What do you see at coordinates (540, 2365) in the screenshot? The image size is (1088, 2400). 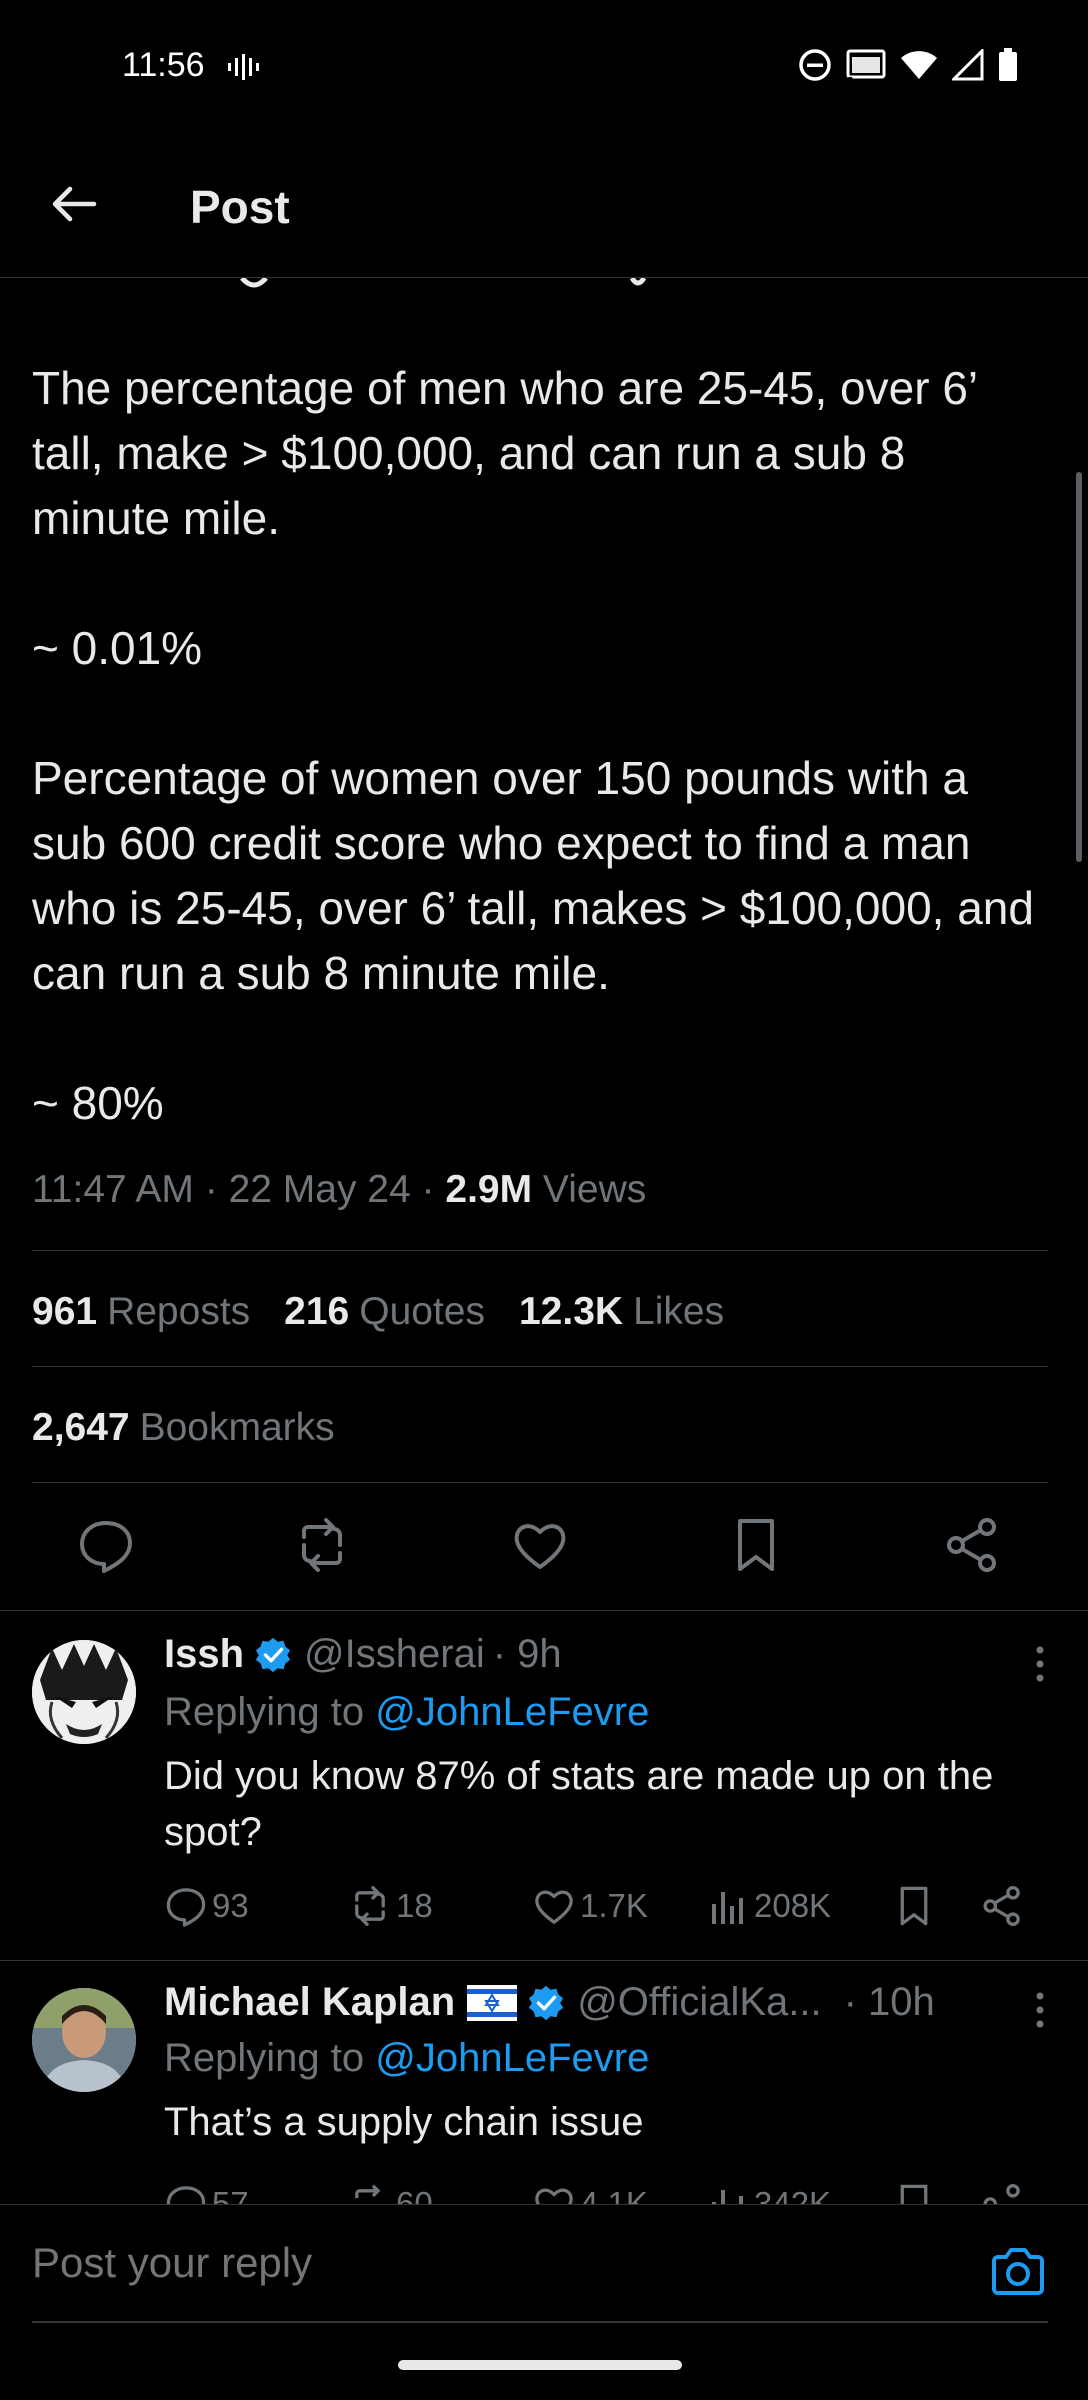 I see `home-gesture-pill` at bounding box center [540, 2365].